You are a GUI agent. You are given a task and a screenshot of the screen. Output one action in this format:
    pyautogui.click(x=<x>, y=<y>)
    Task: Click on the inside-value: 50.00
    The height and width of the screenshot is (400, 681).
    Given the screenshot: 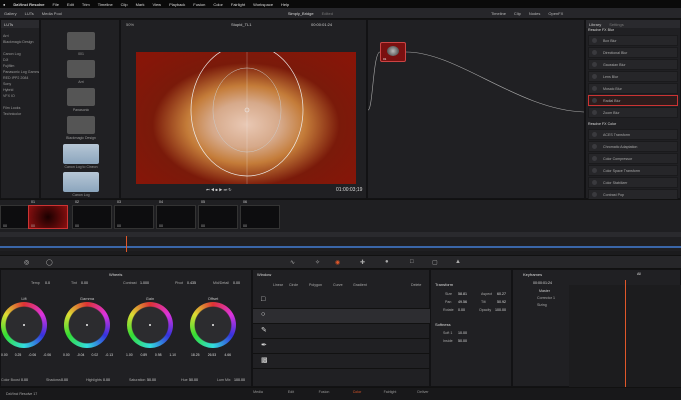 What is the action you would take?
    pyautogui.click(x=462, y=341)
    